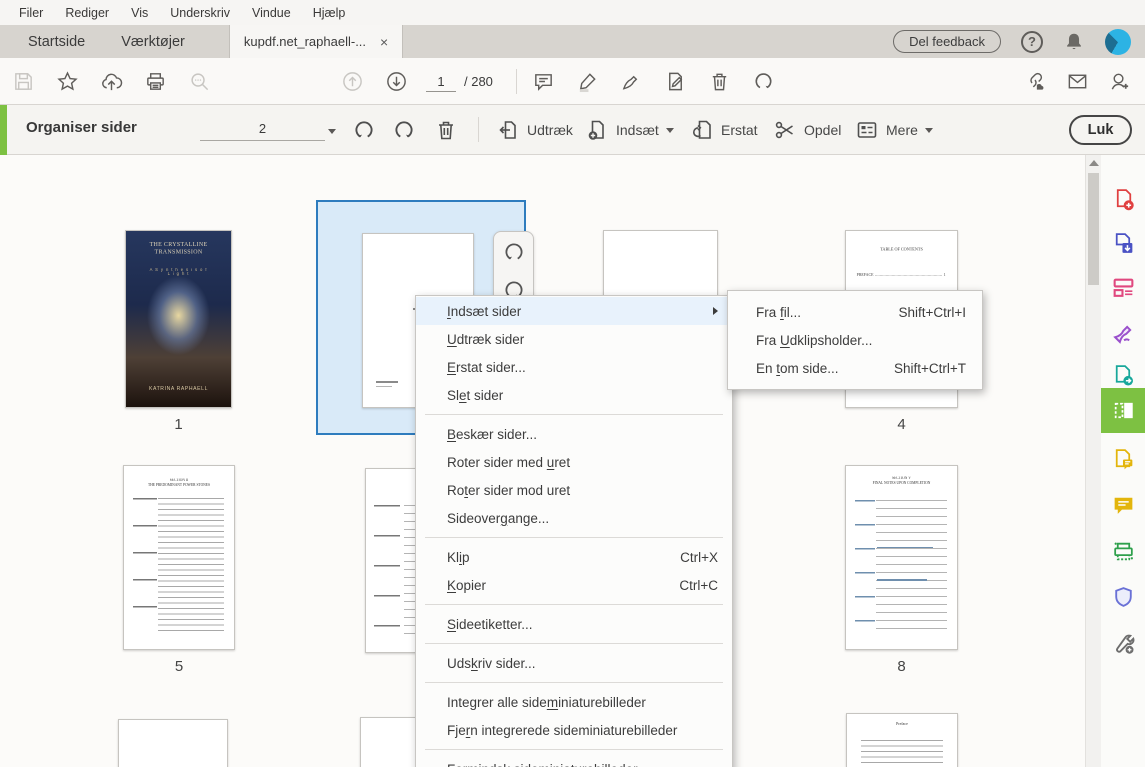 The height and width of the screenshot is (767, 1145). I want to click on save-icon, so click(23, 81).